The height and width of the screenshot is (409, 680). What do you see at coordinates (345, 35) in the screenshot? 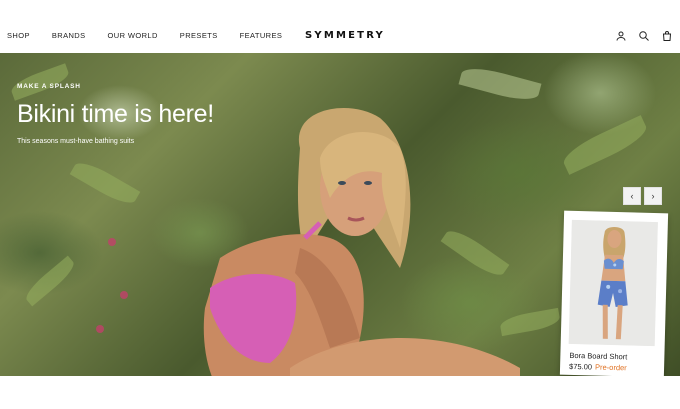
I see `brand-logo: SYMMETRY` at bounding box center [345, 35].